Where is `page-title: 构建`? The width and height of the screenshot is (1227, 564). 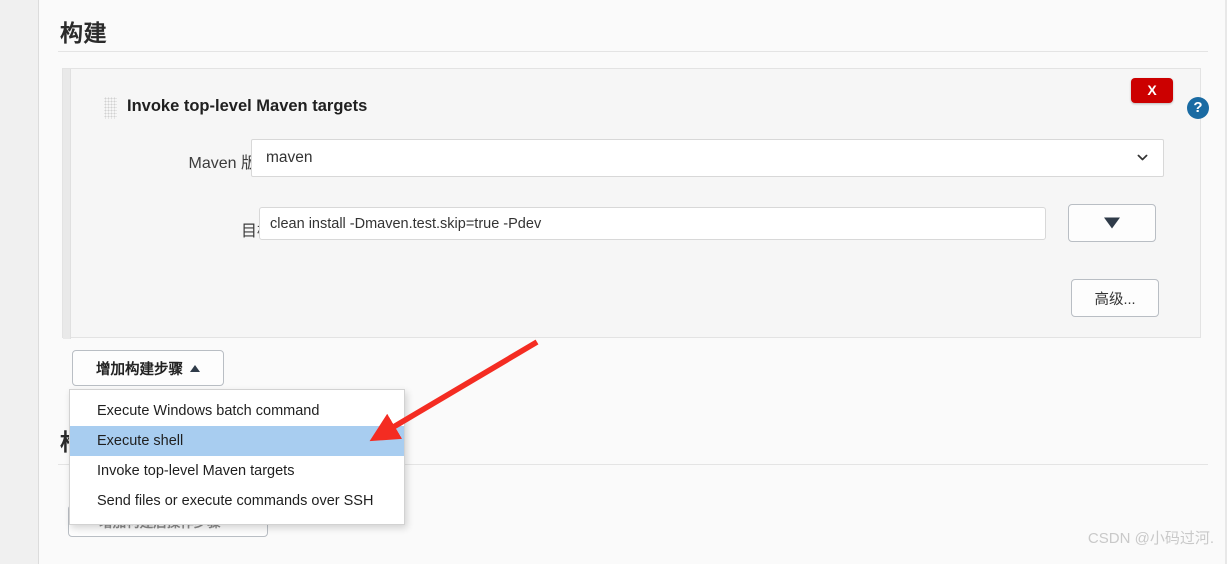 page-title: 构建 is located at coordinates (83, 33).